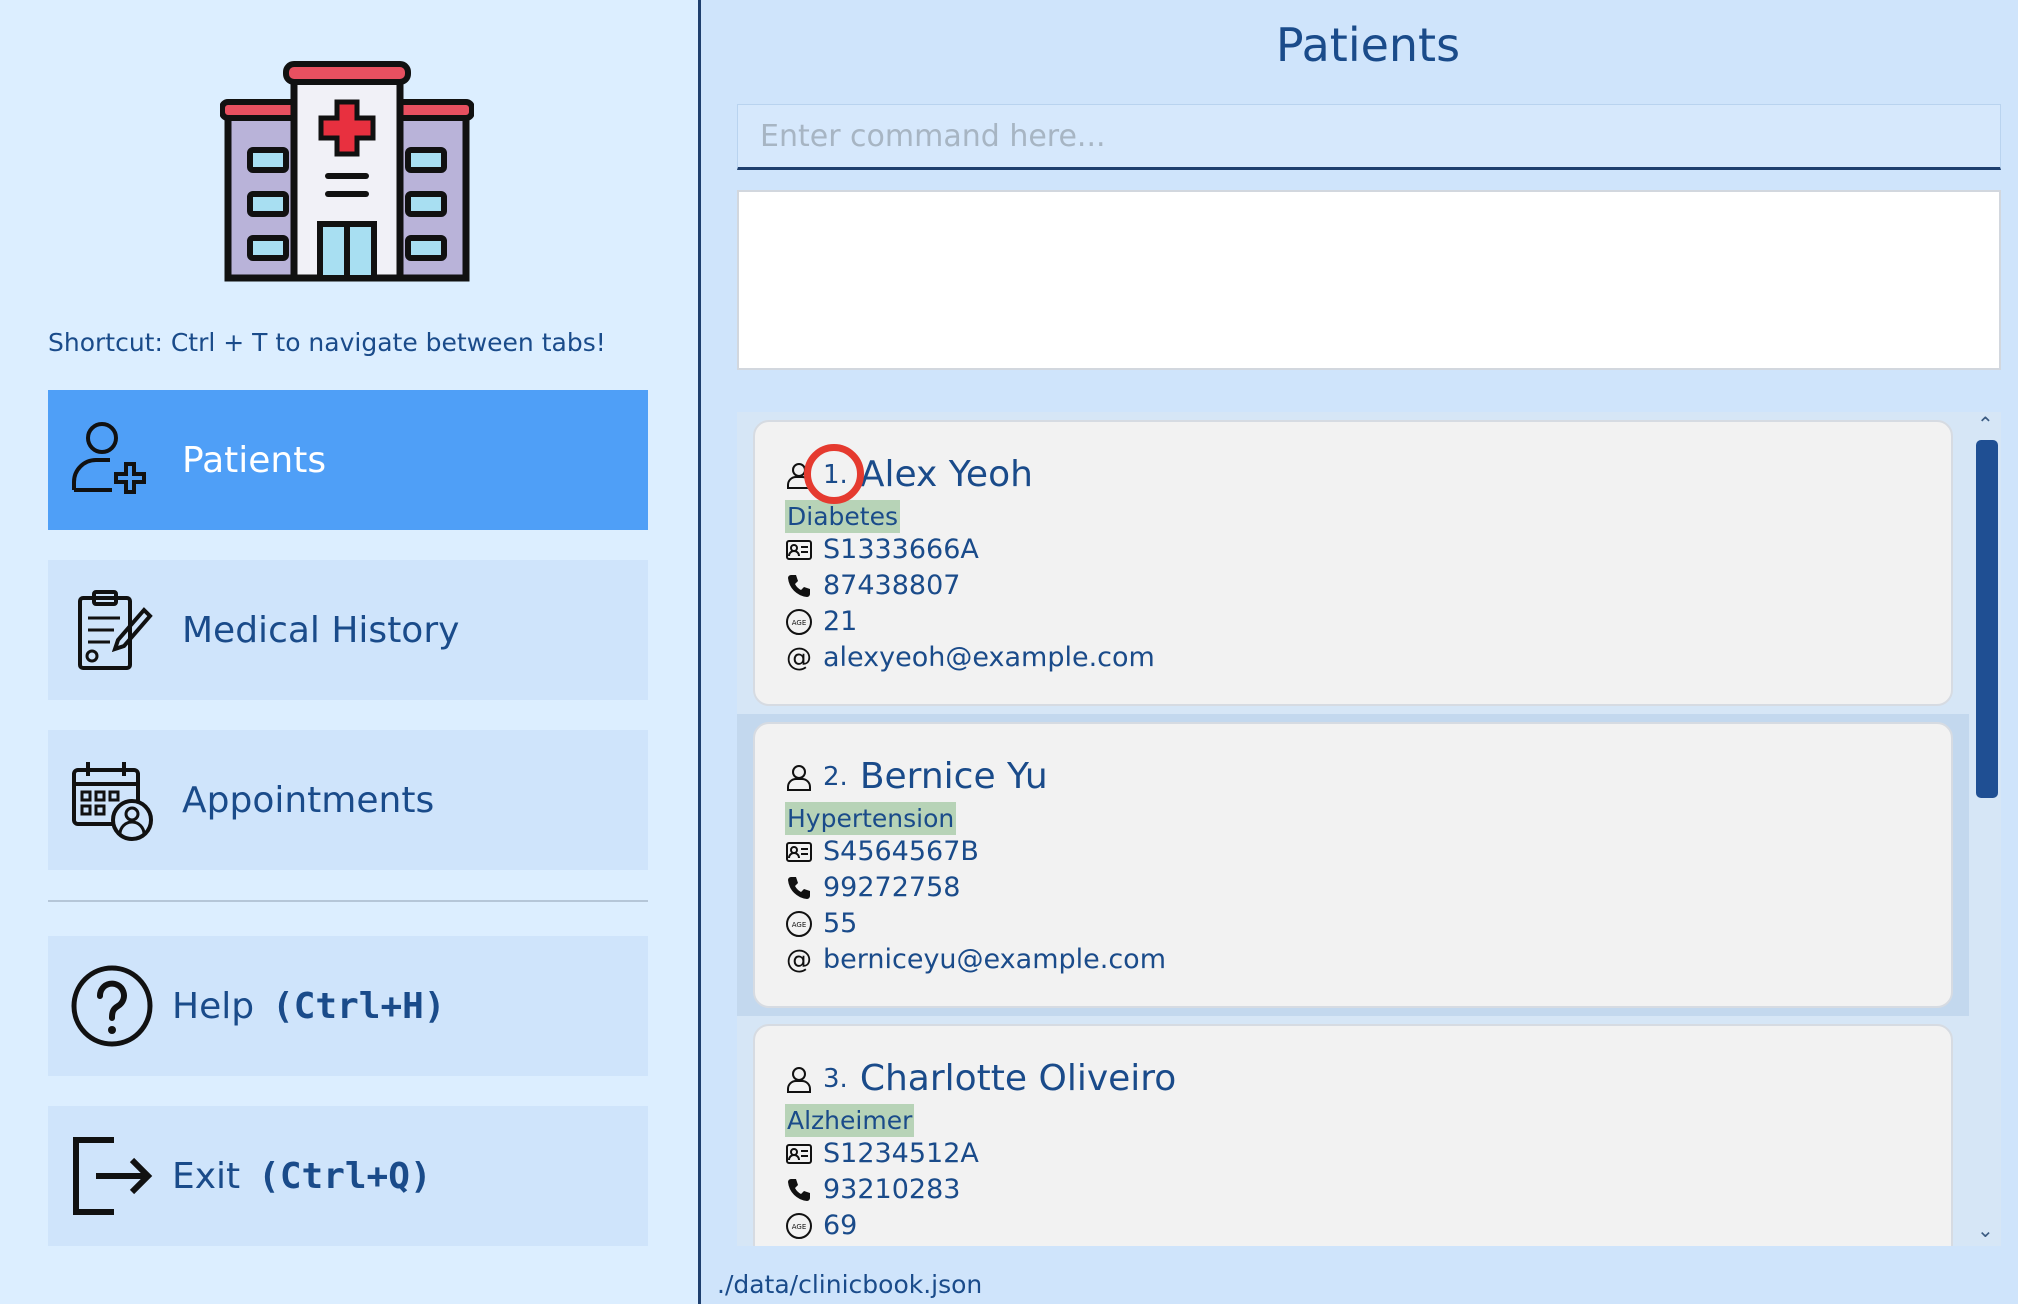 The width and height of the screenshot is (2018, 1304). What do you see at coordinates (1987, 619) in the screenshot?
I see `scroll-thumb` at bounding box center [1987, 619].